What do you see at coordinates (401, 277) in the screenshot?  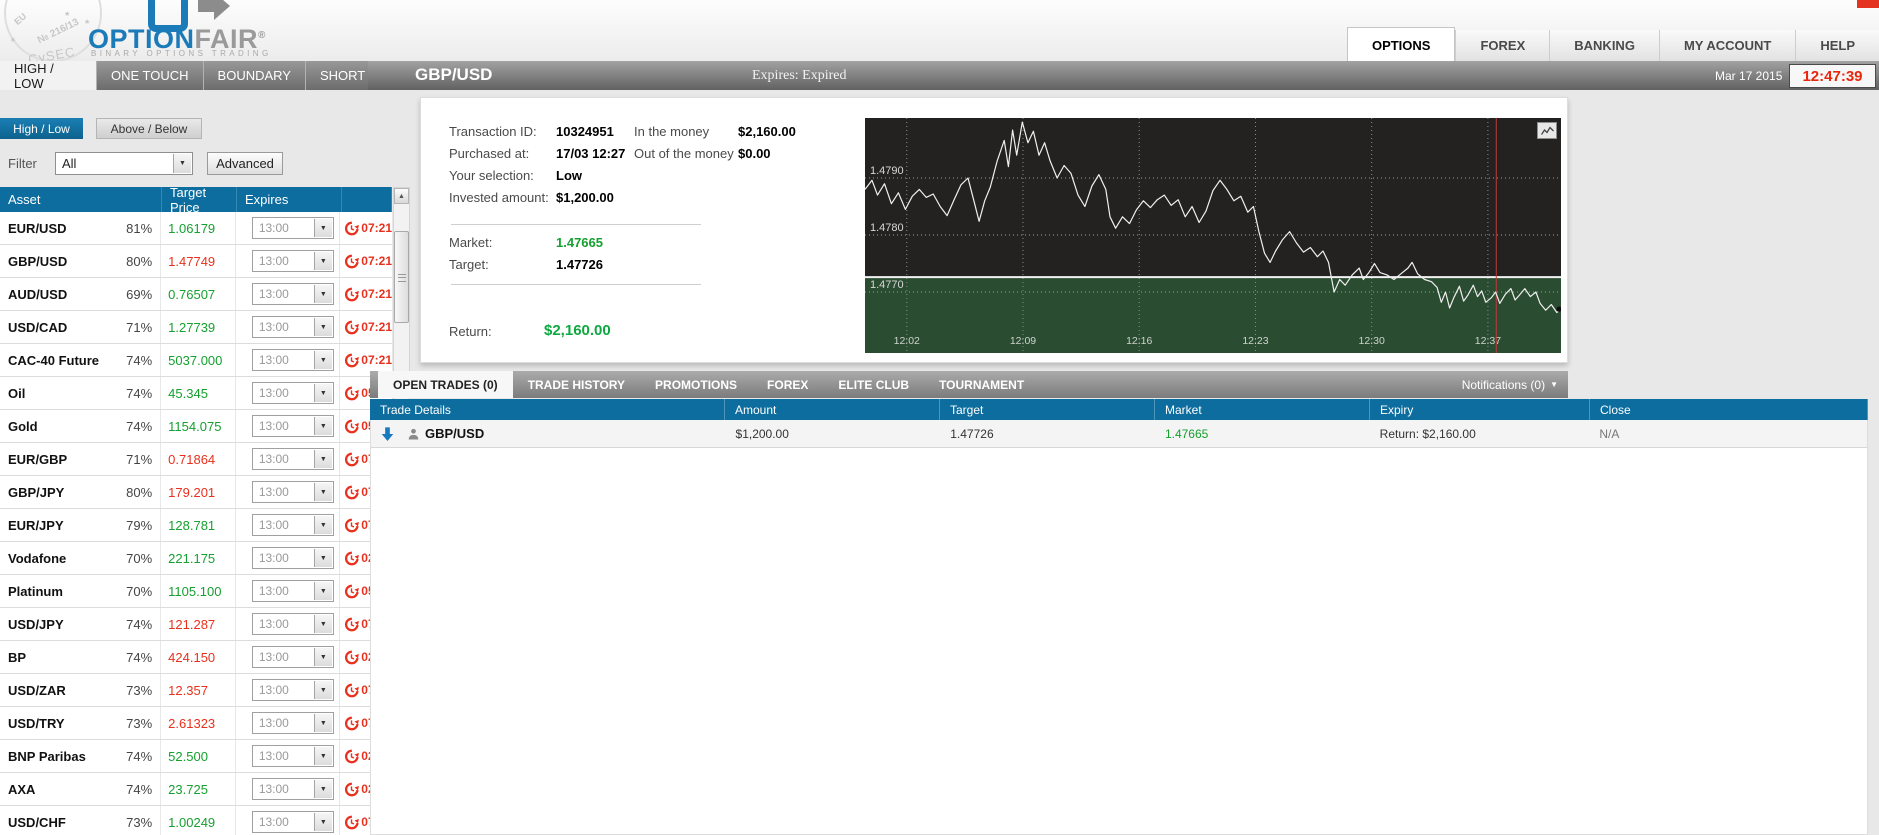 I see `scrollbar-thumb` at bounding box center [401, 277].